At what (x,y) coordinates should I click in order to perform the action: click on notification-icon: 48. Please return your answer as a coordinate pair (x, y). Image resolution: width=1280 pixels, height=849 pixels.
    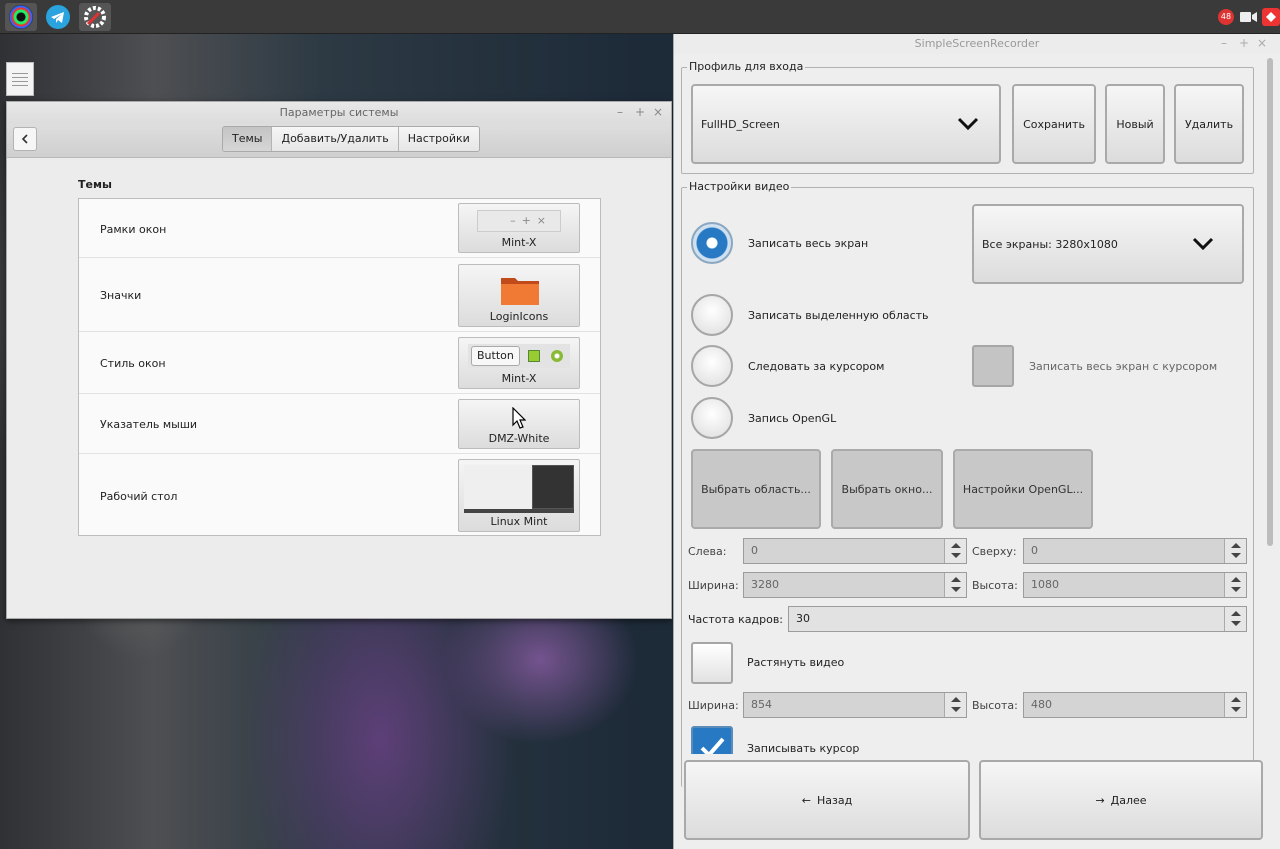
    Looking at the image, I should click on (1226, 17).